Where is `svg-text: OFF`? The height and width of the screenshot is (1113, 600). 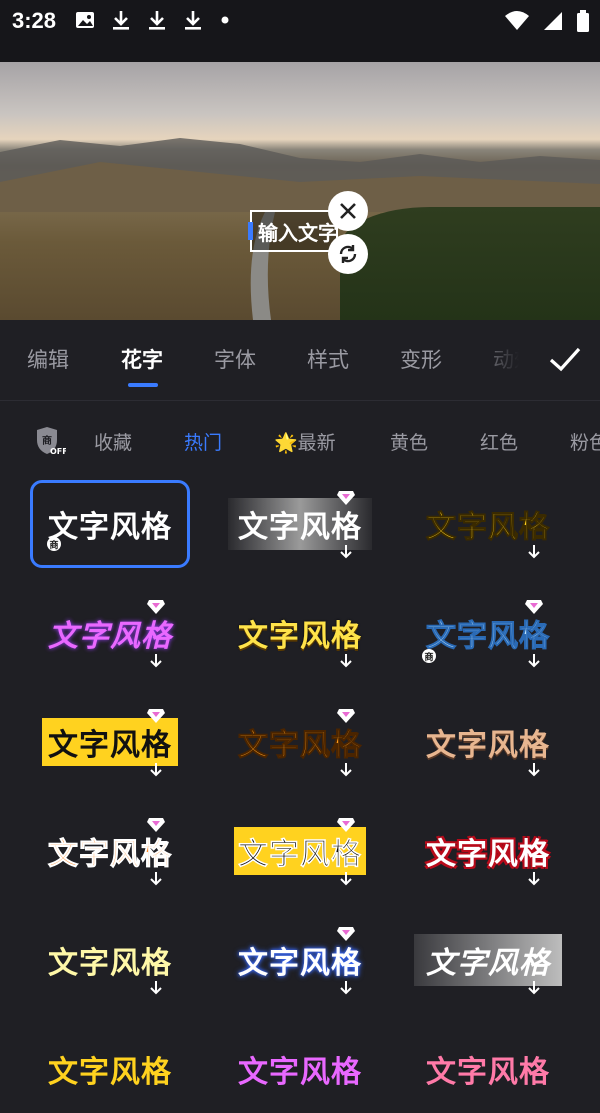
svg-text: OFF is located at coordinates (58, 451).